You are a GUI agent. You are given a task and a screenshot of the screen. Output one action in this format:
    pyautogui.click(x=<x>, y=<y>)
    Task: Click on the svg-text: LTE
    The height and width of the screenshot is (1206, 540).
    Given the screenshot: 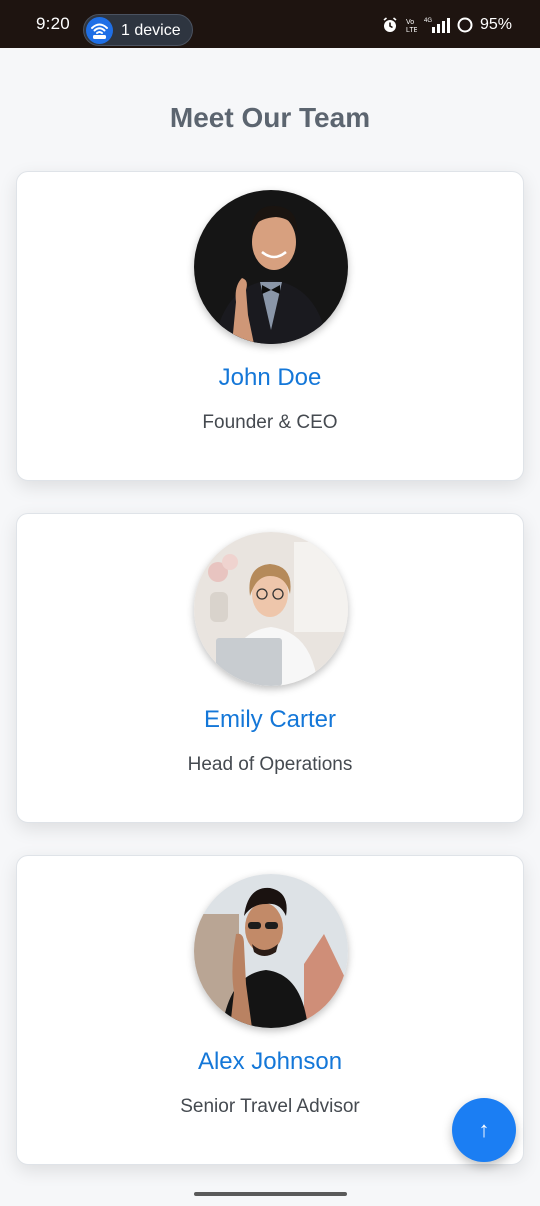 What is the action you would take?
    pyautogui.click(x=411, y=30)
    